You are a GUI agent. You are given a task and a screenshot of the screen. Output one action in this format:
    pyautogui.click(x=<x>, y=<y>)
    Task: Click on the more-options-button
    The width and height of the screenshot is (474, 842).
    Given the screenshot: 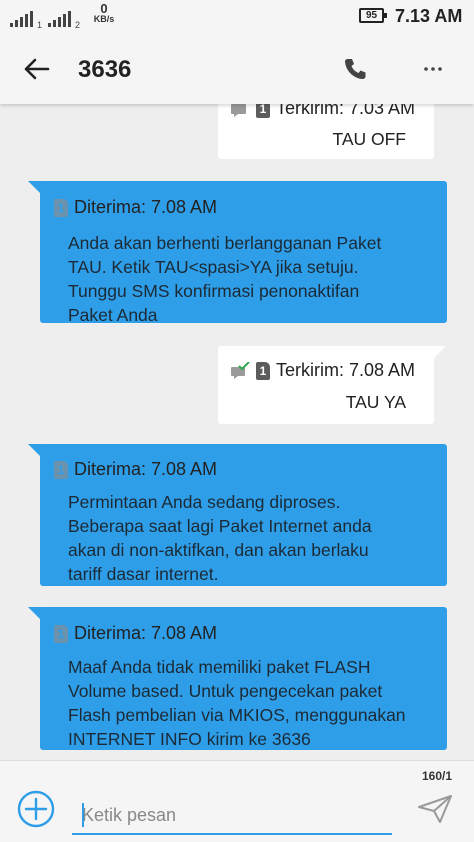 What is the action you would take?
    pyautogui.click(x=433, y=69)
    